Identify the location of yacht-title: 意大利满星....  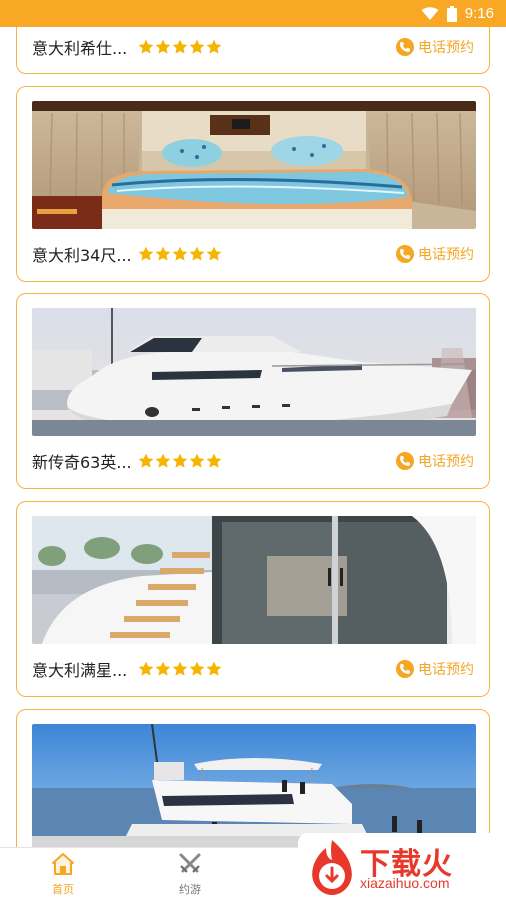
(80, 670).